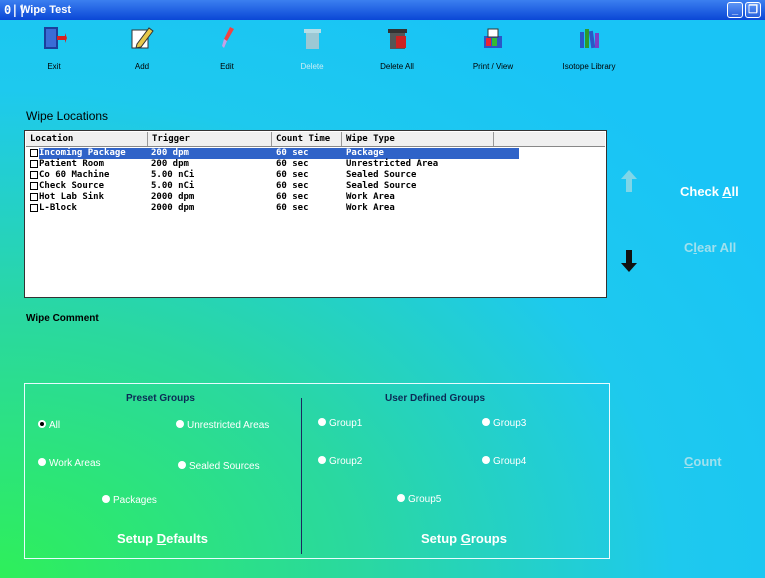 The image size is (765, 578). Describe the element at coordinates (82, 153) in the screenshot. I see `cell-location: Incoming Package` at that location.